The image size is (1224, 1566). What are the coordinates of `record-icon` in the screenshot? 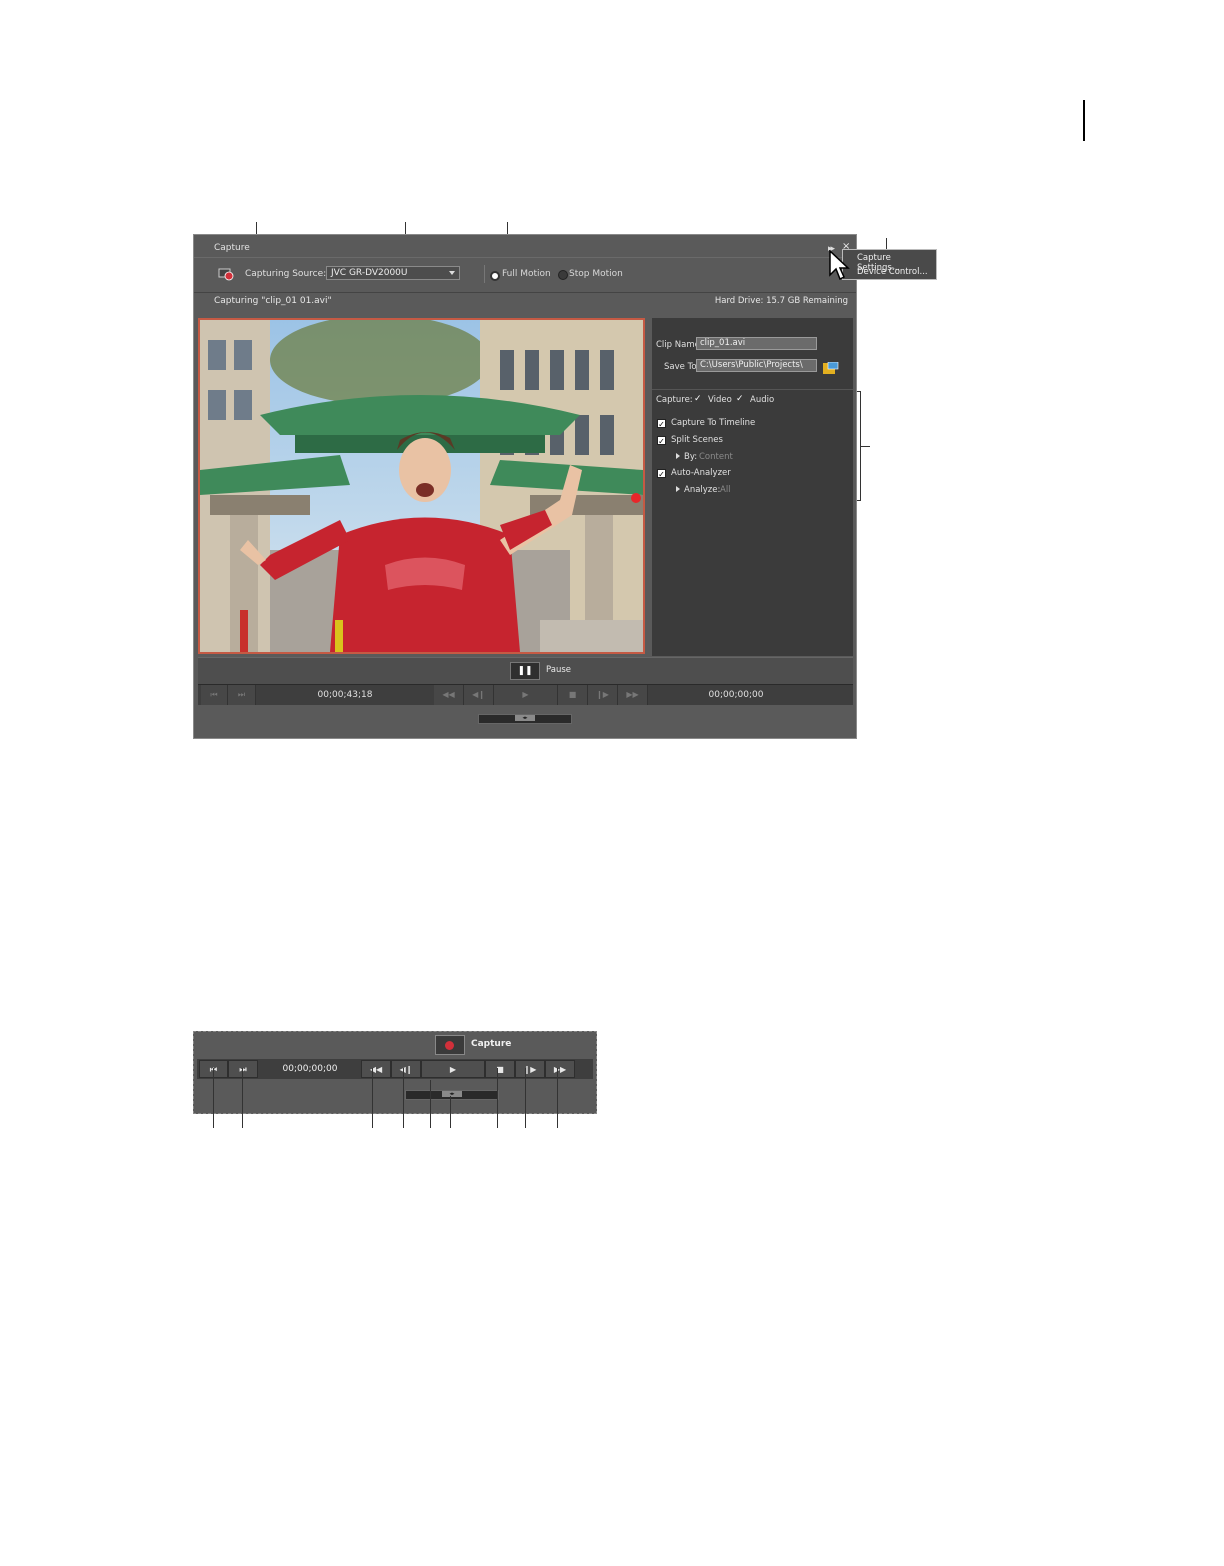 It's located at (449, 1045).